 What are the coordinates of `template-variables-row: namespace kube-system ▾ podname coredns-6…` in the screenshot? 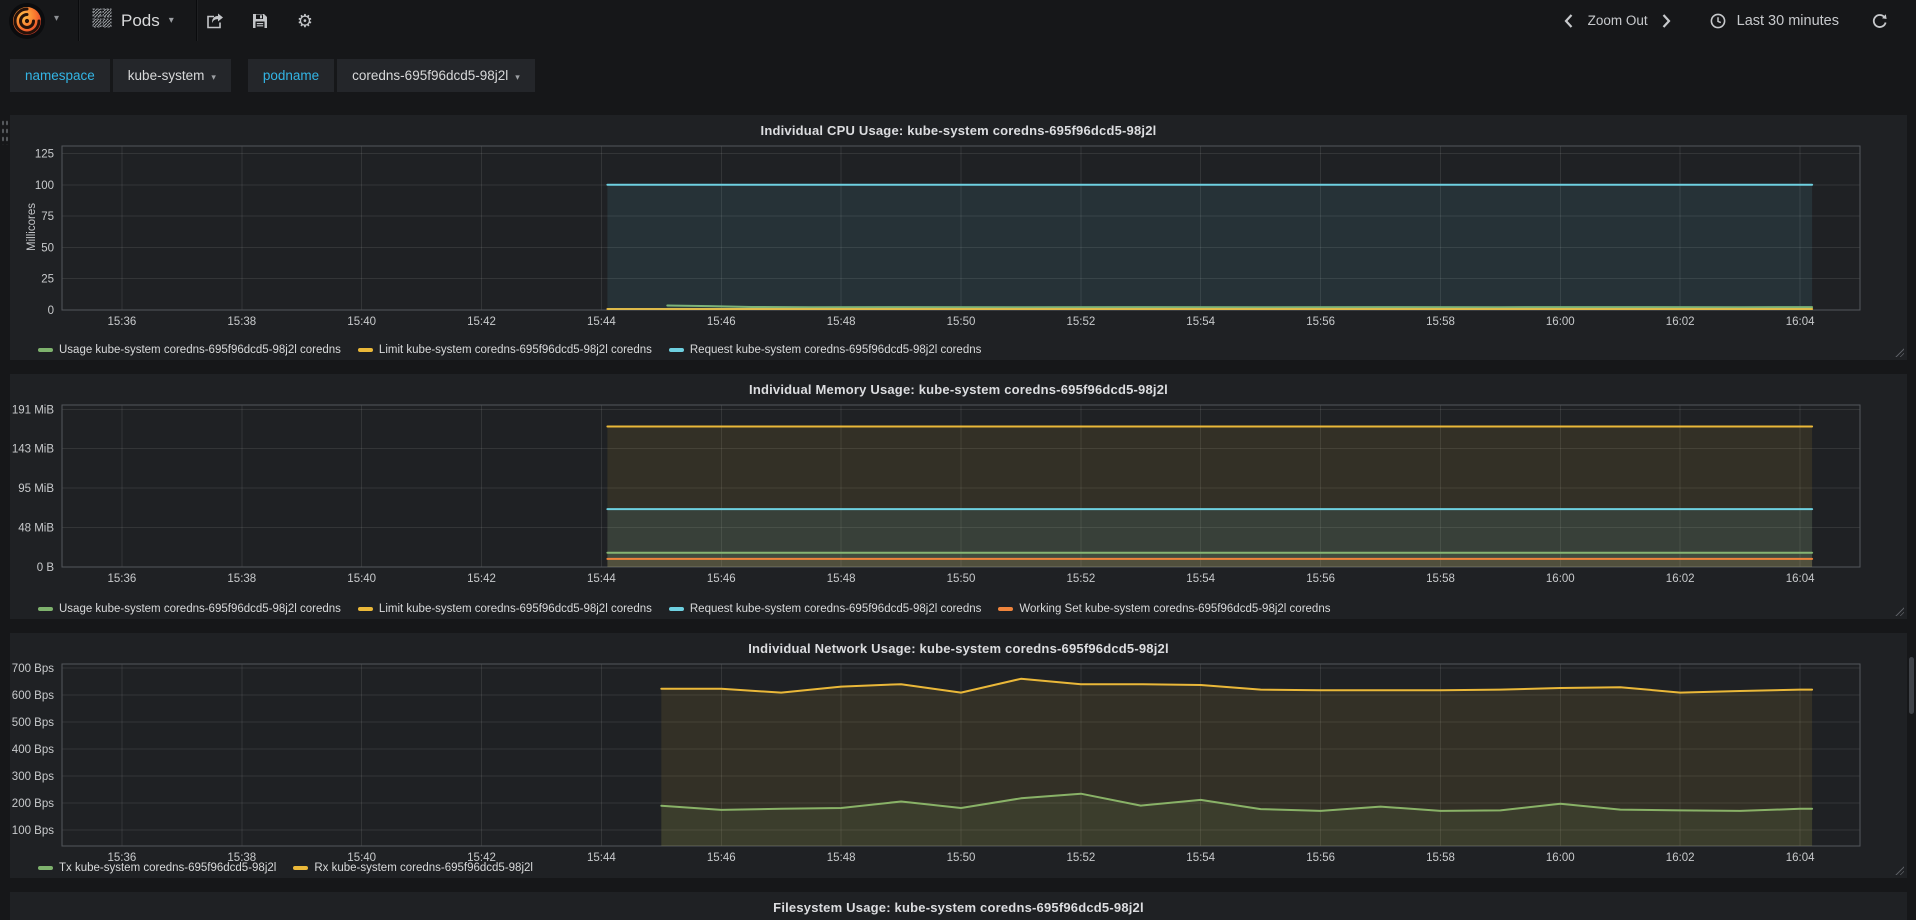 It's located at (272, 75).